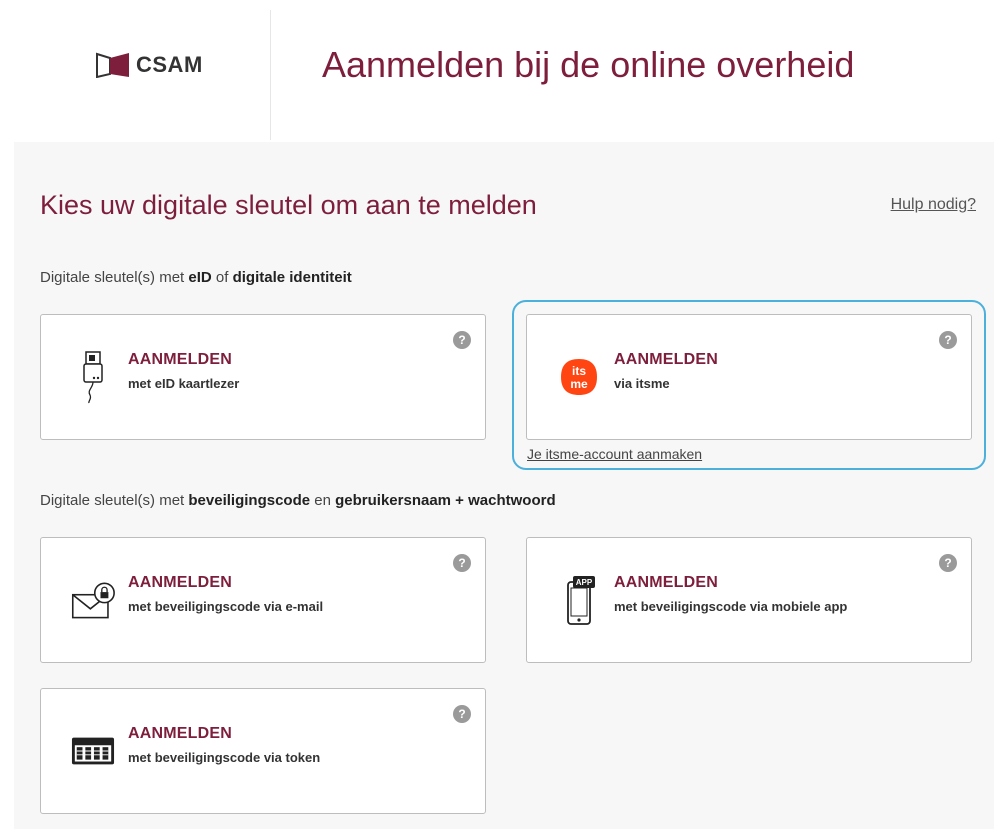  I want to click on group-label-text: of, so click(222, 277).